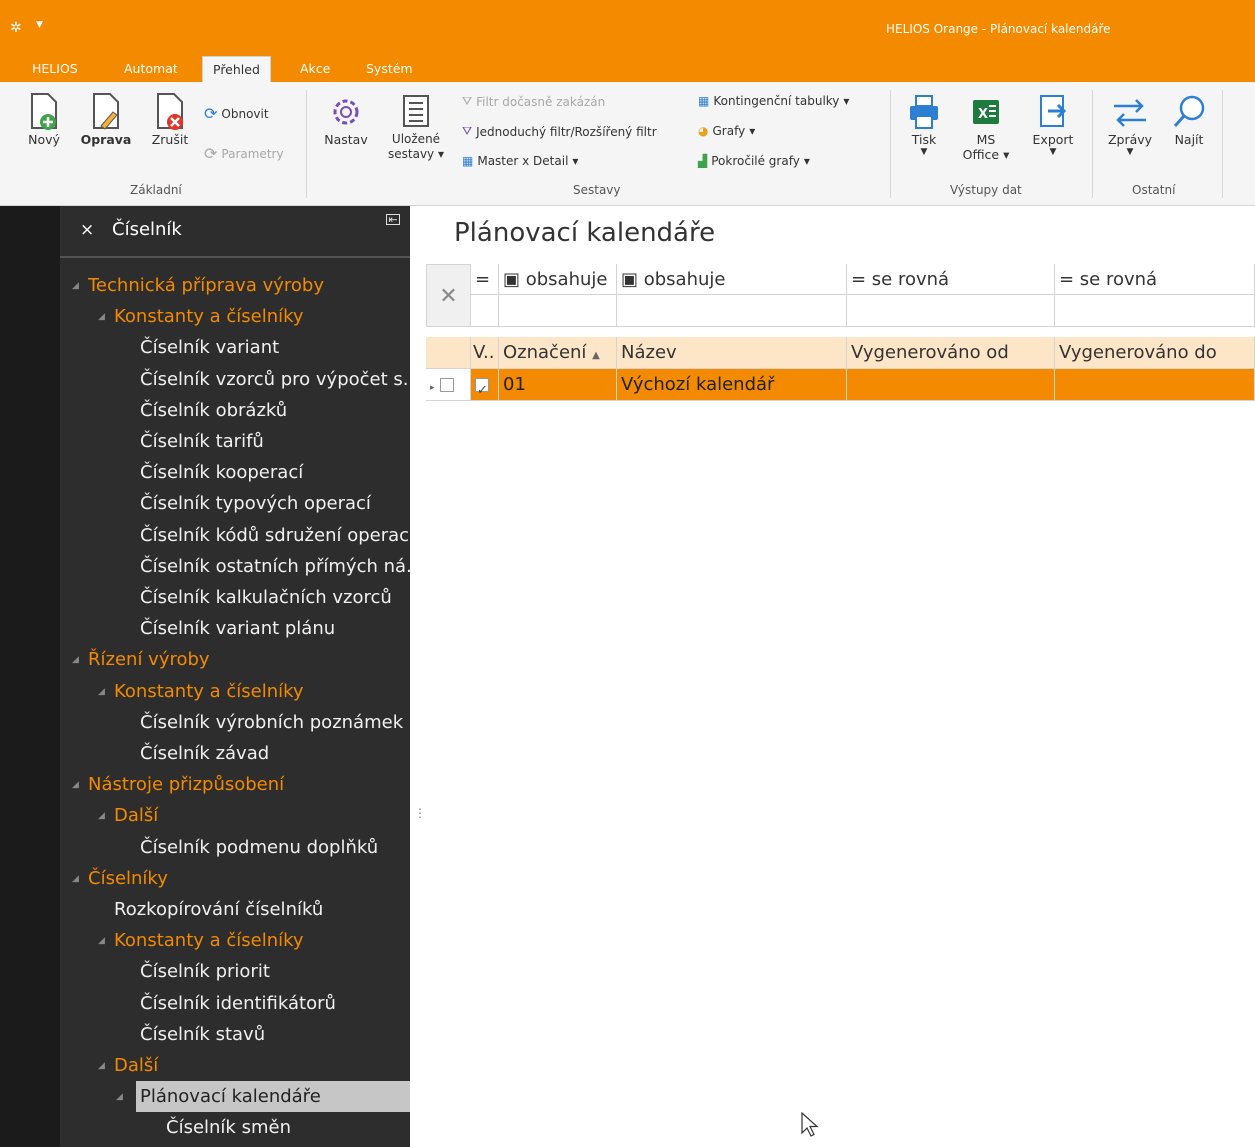  What do you see at coordinates (30, 676) in the screenshot?
I see `left-strip` at bounding box center [30, 676].